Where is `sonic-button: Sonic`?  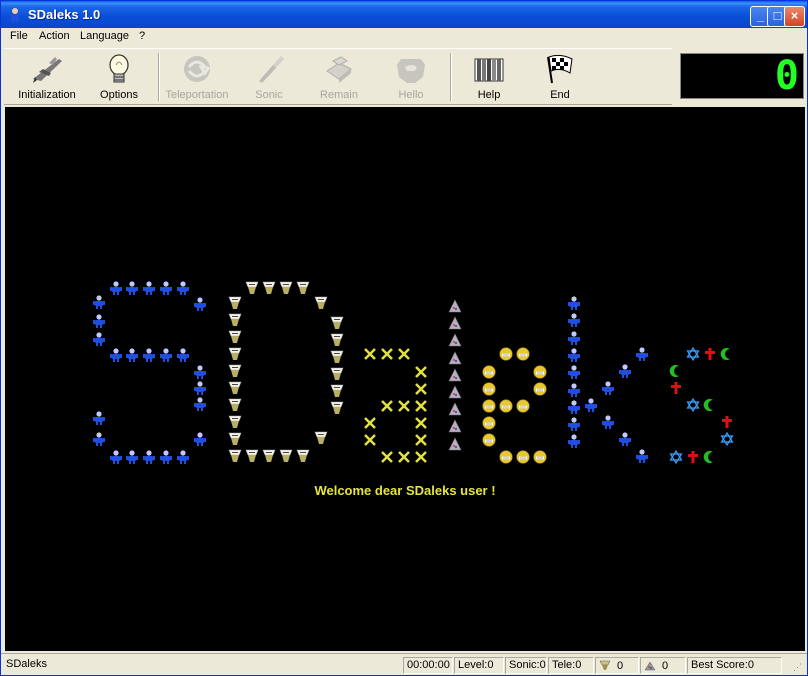
sonic-button: Sonic is located at coordinates (269, 78).